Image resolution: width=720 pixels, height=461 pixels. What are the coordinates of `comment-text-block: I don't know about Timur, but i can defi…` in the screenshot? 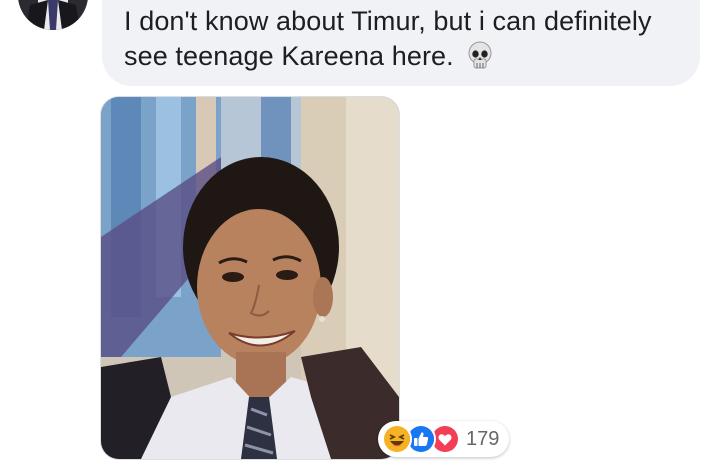 It's located at (409, 39).